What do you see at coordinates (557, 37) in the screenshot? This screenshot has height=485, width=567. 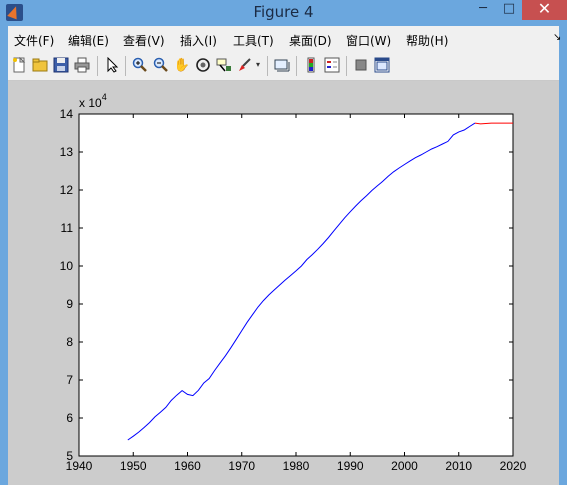 I see `dock-arrow-icon: ↘` at bounding box center [557, 37].